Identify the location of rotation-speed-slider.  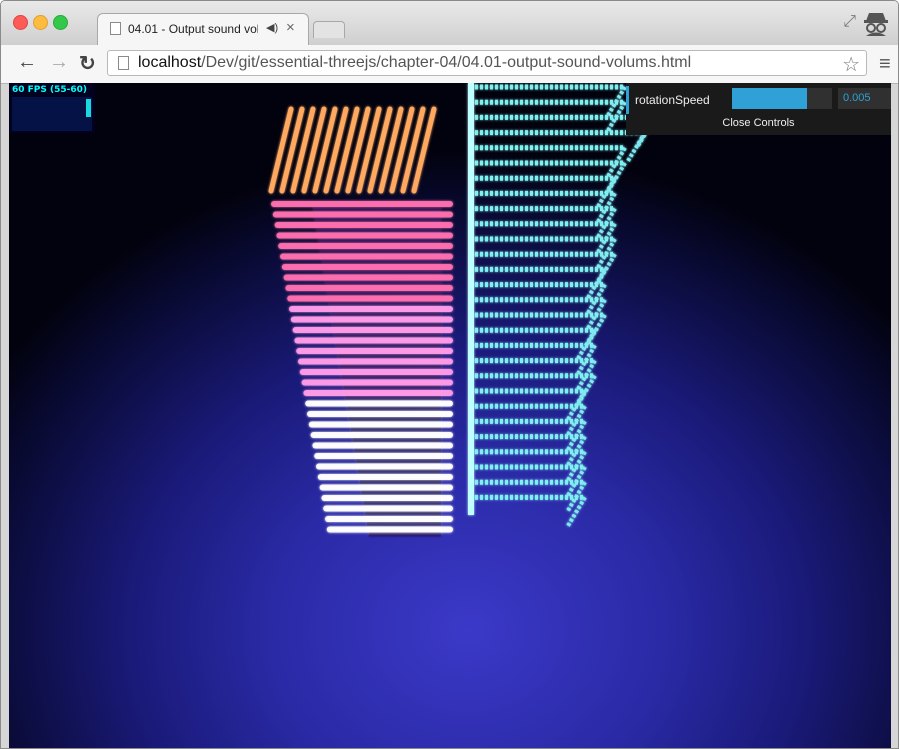
(782, 98).